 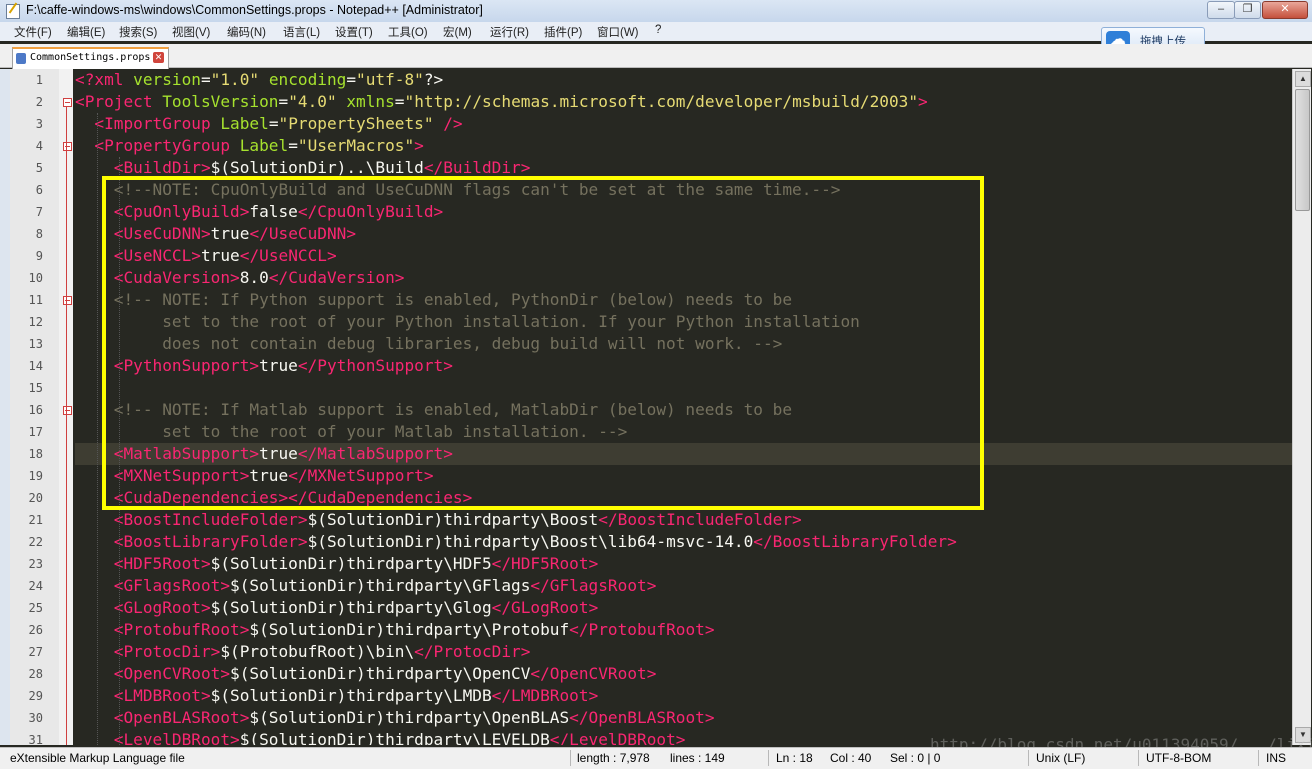 I want to click on line-number: 5, so click(x=39, y=168).